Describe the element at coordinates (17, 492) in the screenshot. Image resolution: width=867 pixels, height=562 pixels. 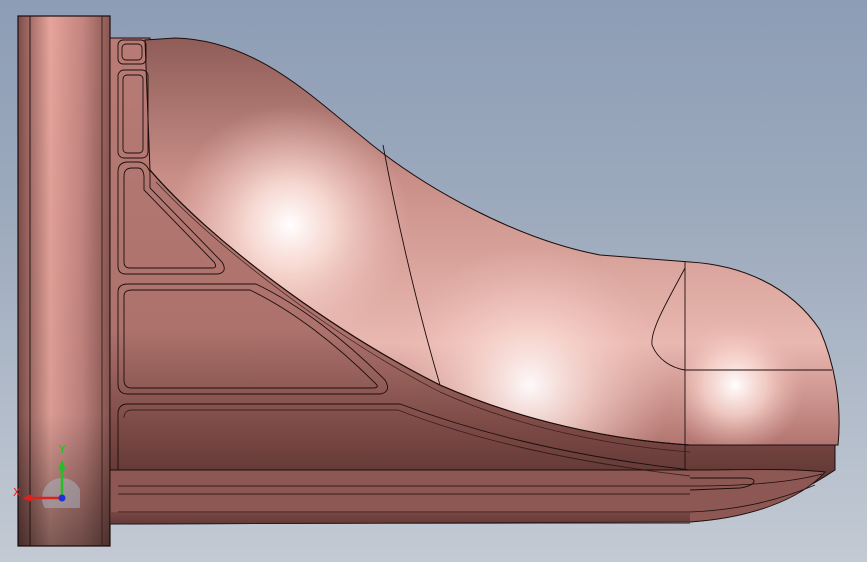
I see `x-axis-label: X` at that location.